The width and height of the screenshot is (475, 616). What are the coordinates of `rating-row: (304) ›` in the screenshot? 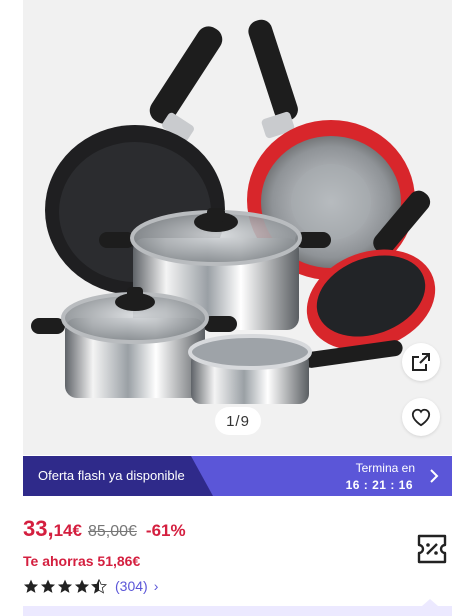 It's located at (90, 586).